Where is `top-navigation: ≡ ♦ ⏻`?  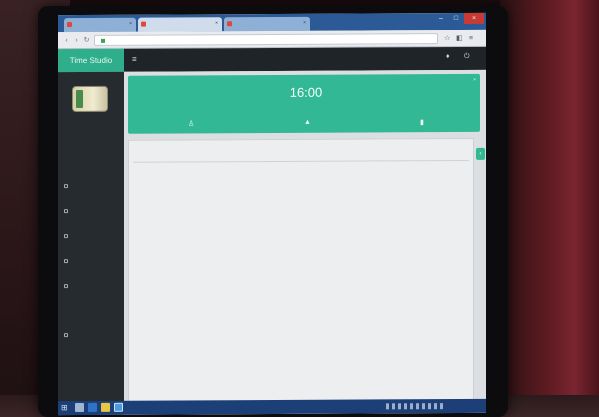 top-navigation: ≡ ♦ ⏻ is located at coordinates (305, 59).